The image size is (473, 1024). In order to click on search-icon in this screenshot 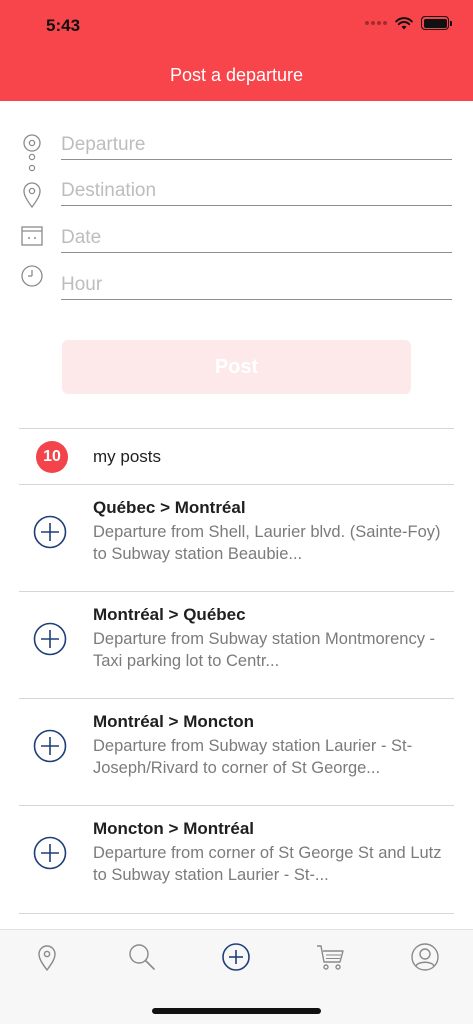, I will do `click(142, 957)`.